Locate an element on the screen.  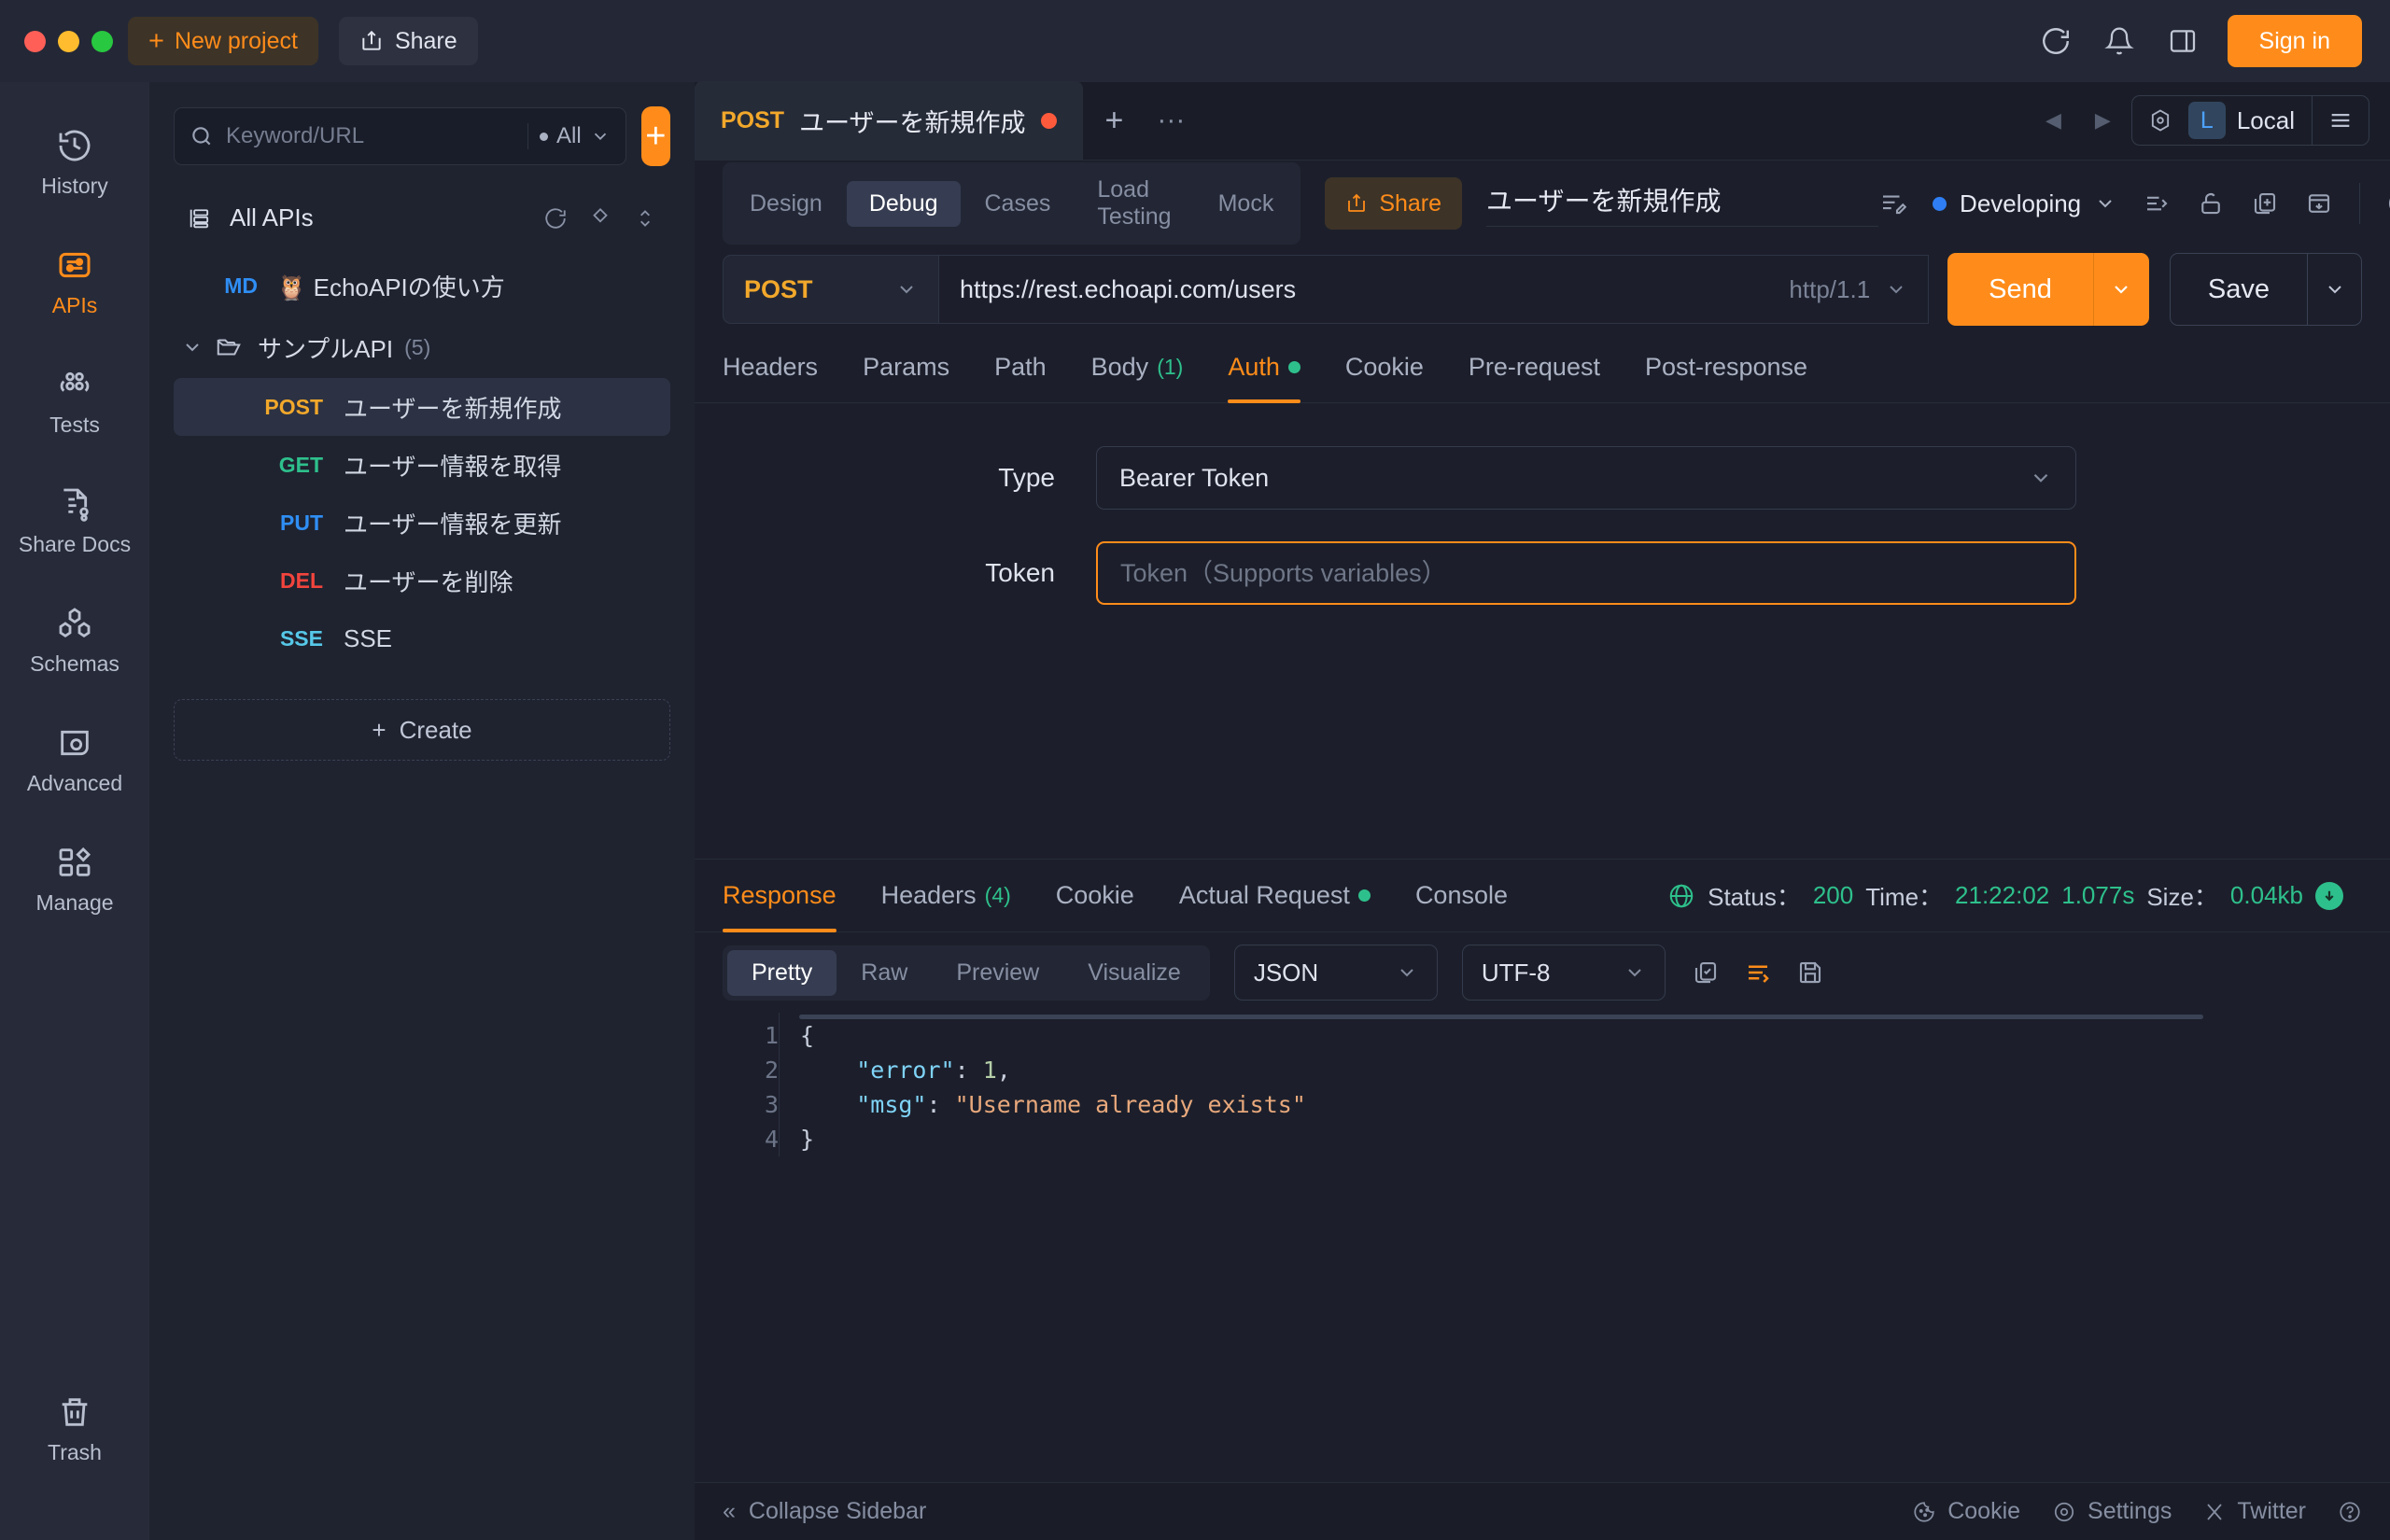
view-raw: Raw is located at coordinates (884, 973).